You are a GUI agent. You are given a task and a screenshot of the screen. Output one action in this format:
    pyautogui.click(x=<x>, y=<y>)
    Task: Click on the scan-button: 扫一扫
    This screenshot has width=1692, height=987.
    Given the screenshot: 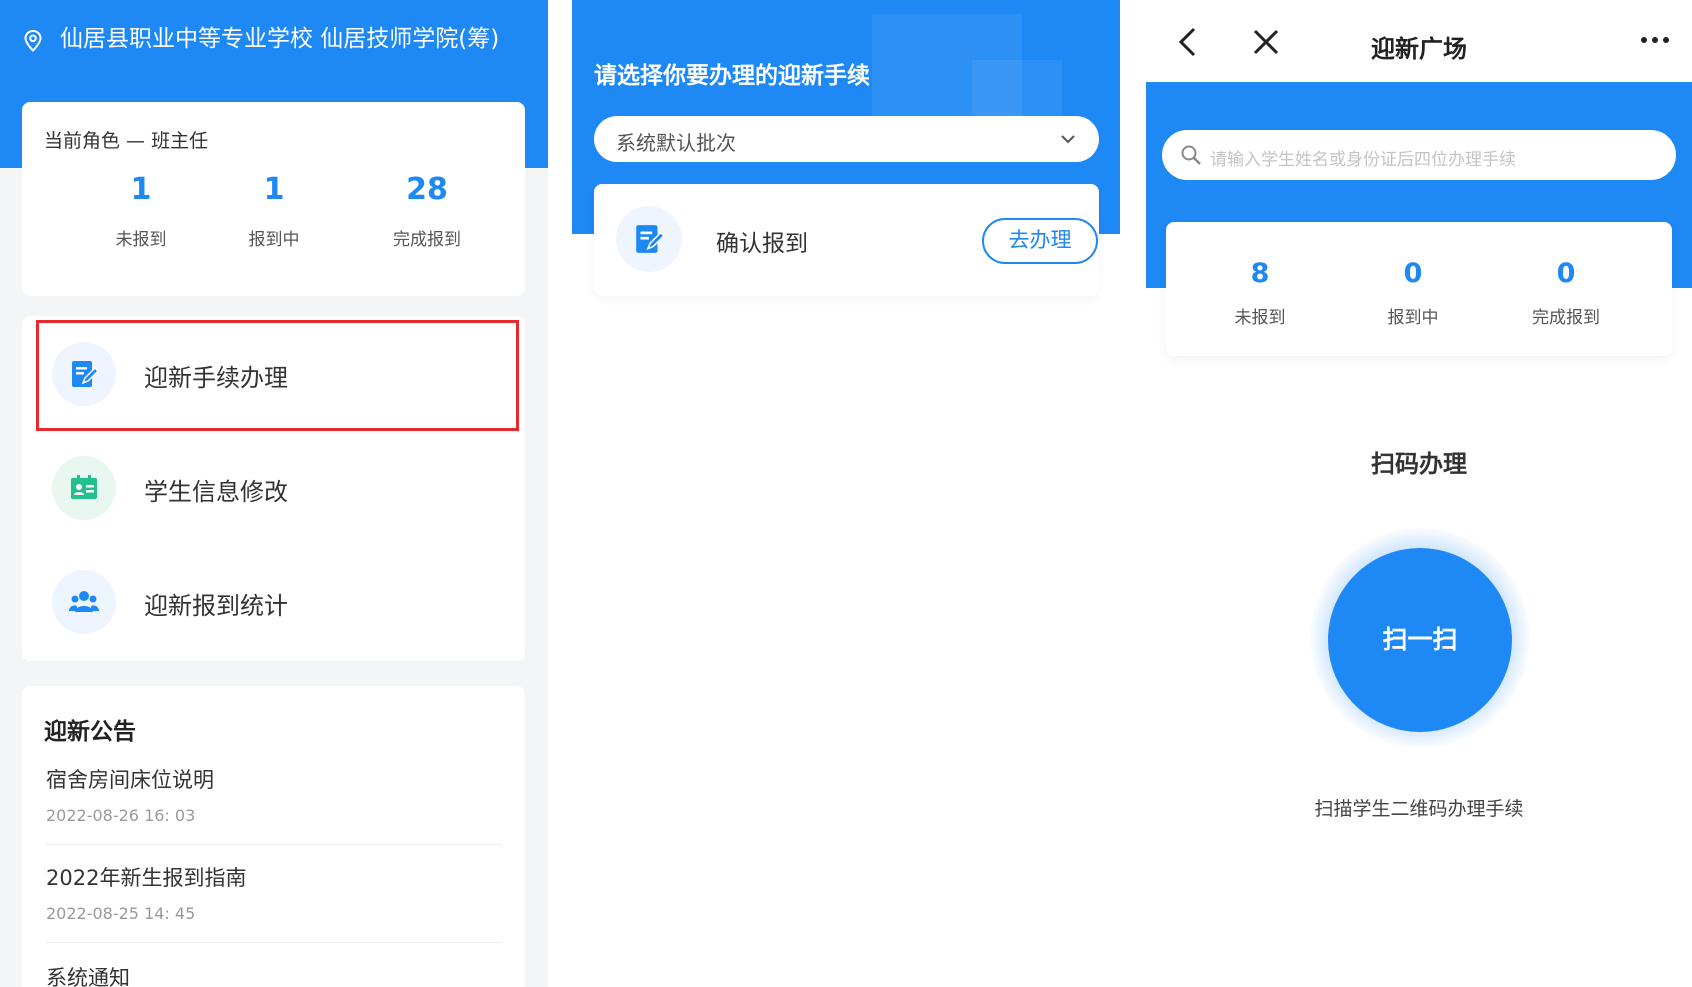 What is the action you would take?
    pyautogui.click(x=1420, y=640)
    